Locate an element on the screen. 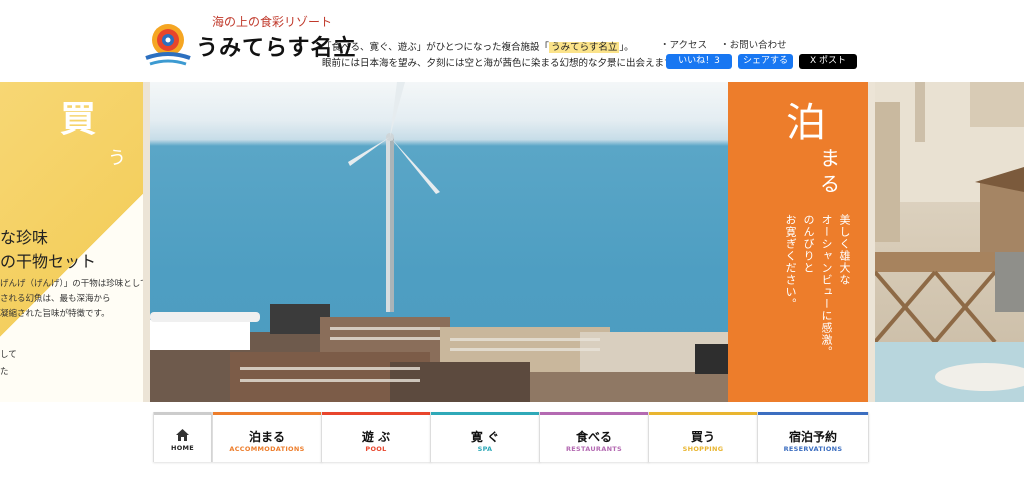 Image resolution: width=1024 pixels, height=480 pixels. nav-restaurants-sub: RESTAURANTS is located at coordinates (594, 449).